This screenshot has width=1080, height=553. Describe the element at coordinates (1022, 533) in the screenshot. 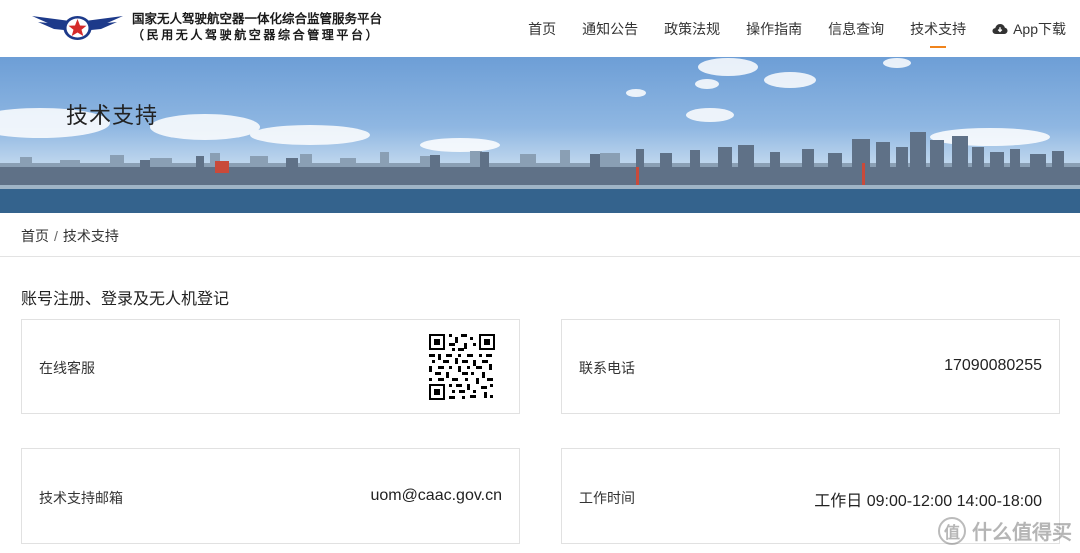

I see `watermark-text: 什么值得买` at that location.